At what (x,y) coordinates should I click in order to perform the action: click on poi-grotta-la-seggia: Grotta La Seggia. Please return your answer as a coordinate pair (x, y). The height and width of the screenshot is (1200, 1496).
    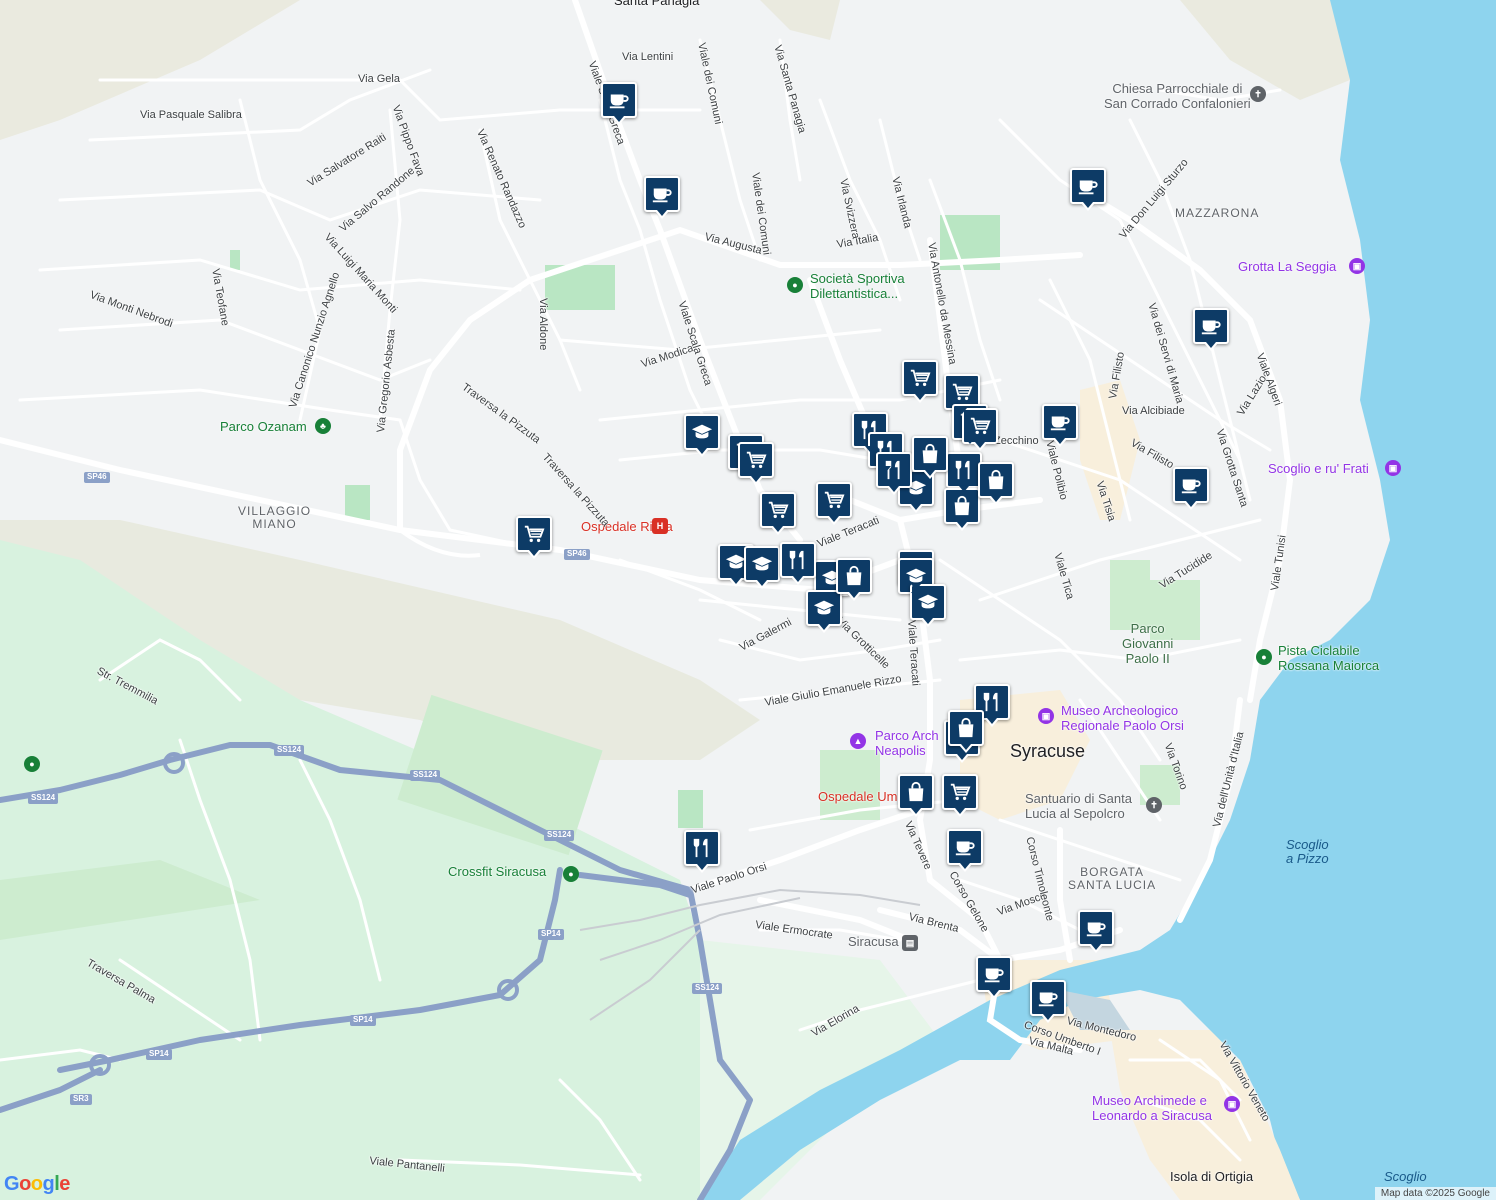
    Looking at the image, I should click on (1287, 267).